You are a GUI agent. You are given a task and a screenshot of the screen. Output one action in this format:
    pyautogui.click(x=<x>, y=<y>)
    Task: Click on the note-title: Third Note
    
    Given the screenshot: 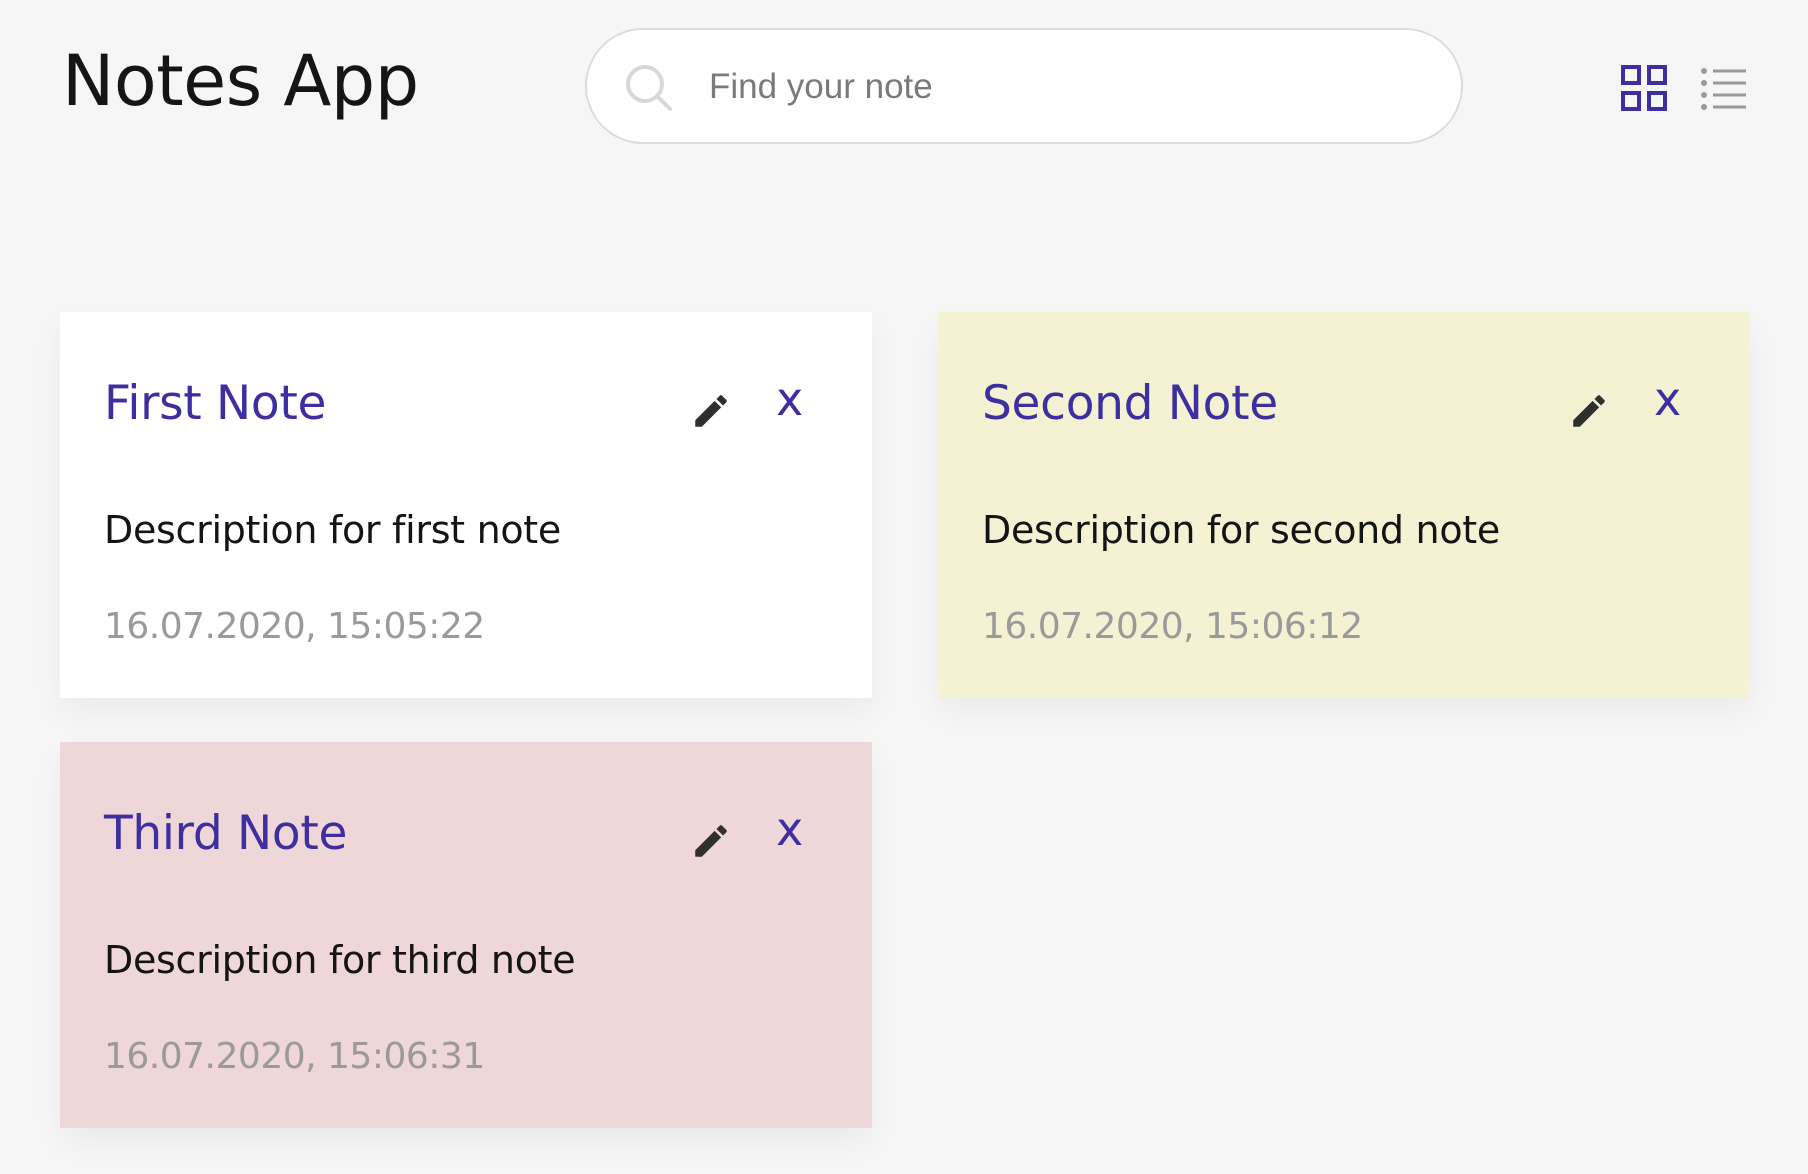 What is the action you would take?
    pyautogui.click(x=226, y=833)
    